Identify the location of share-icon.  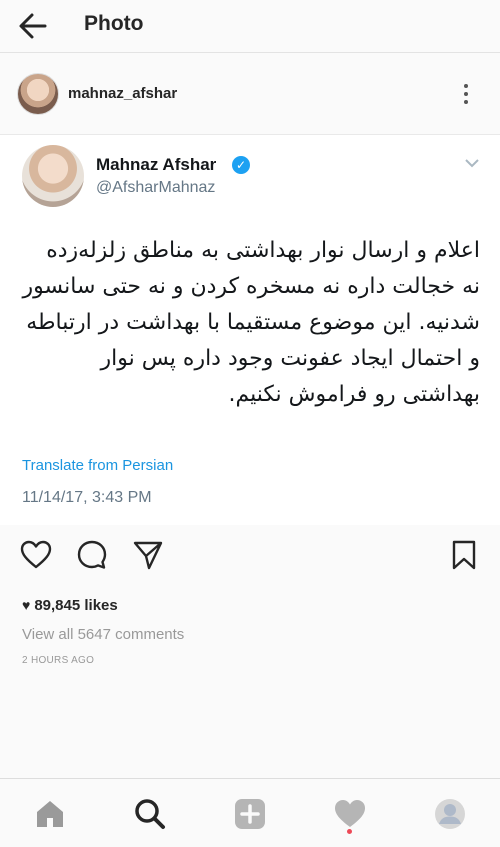
(148, 555).